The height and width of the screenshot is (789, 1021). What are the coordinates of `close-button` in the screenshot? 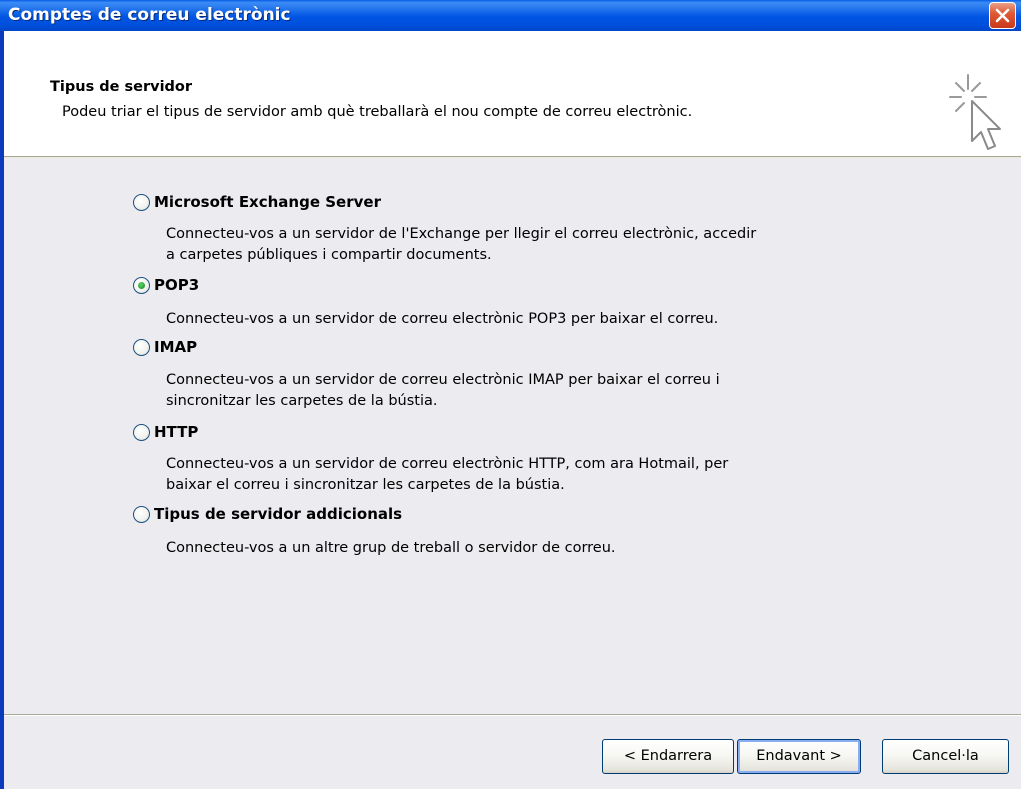 It's located at (1002, 15).